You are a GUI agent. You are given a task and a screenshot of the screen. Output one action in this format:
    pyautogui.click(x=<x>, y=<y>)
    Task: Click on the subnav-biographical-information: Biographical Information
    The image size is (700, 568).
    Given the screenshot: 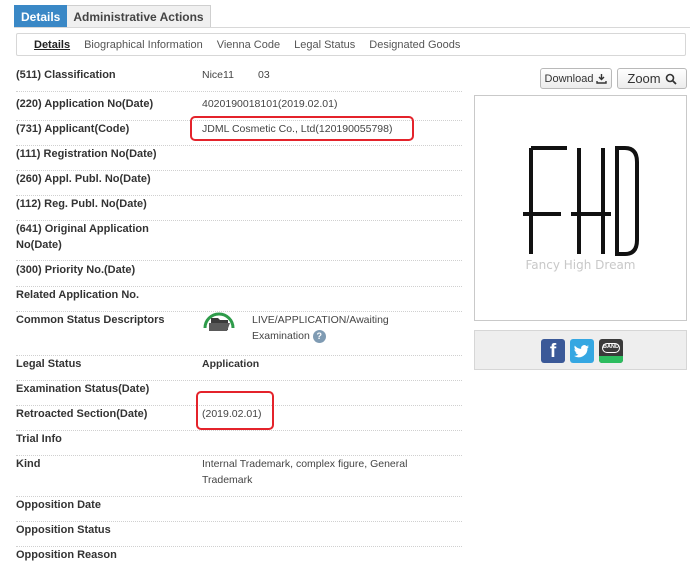 What is the action you would take?
    pyautogui.click(x=143, y=45)
    